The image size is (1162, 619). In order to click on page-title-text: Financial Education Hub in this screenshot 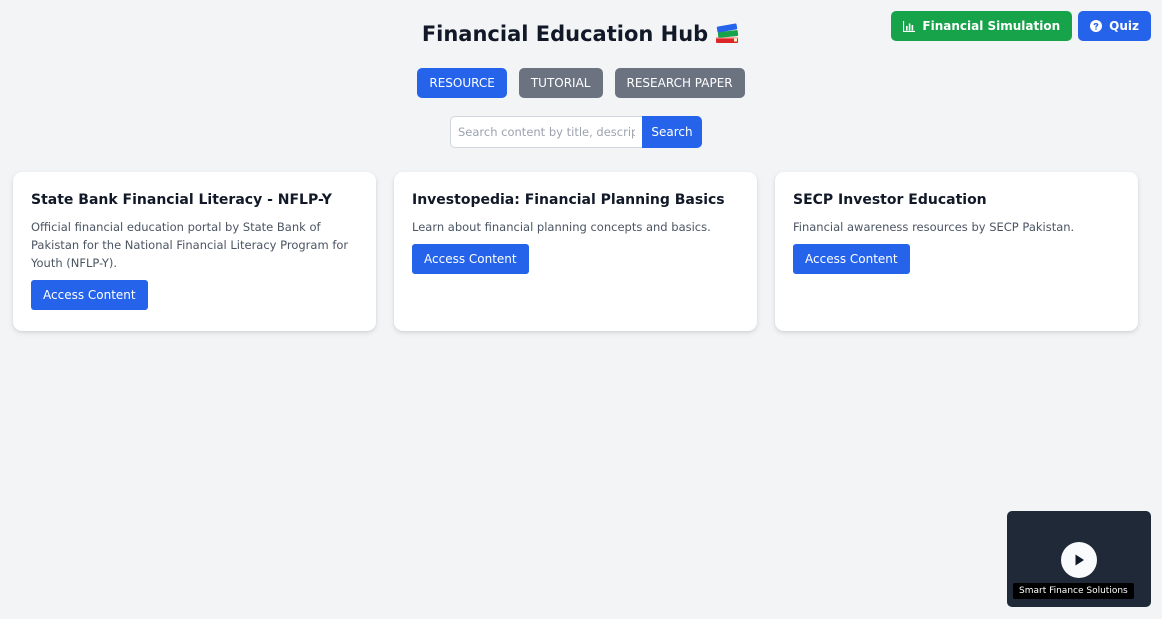, I will do `click(565, 34)`.